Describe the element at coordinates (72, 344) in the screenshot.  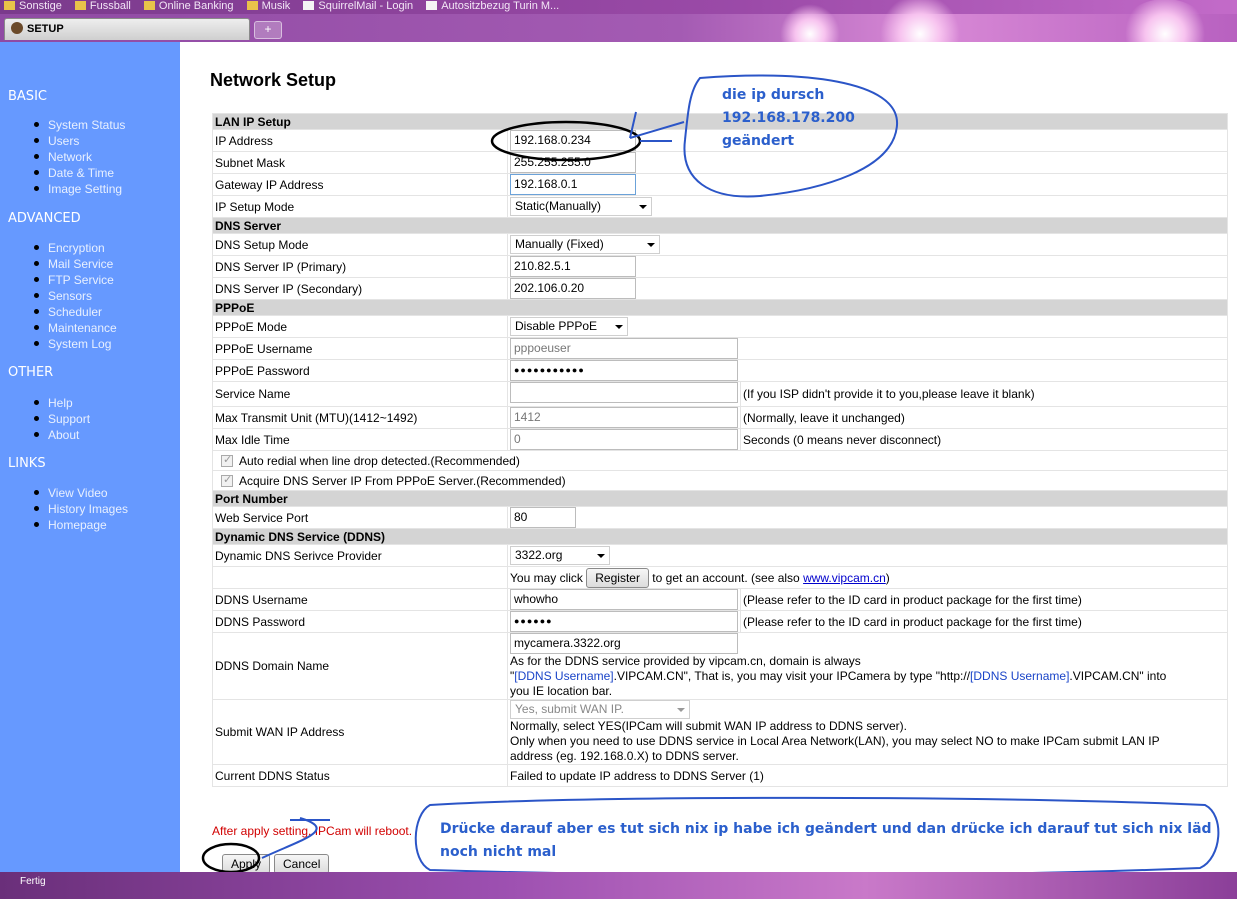
I see `sidebar-item-system-log: System Log` at that location.